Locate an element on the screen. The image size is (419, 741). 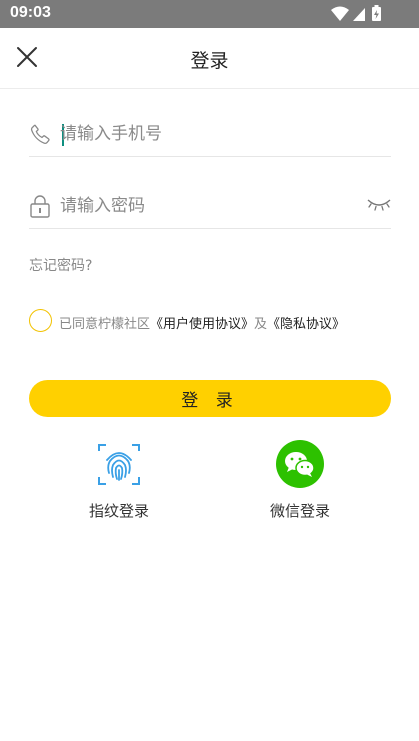
phone-icon is located at coordinates (40, 134).